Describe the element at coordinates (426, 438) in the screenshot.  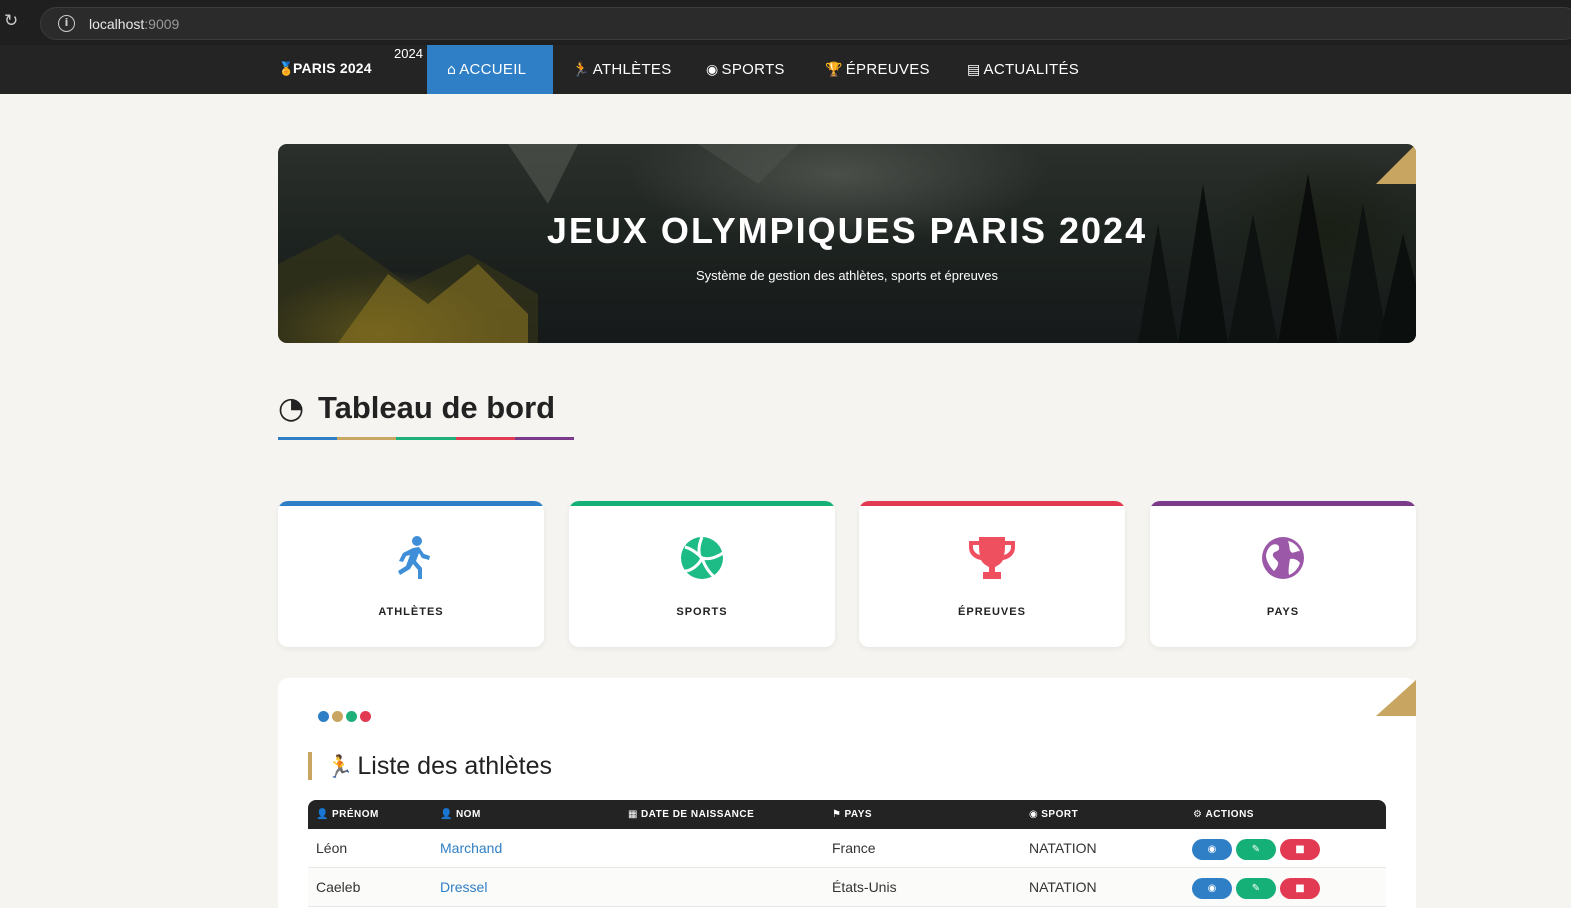
I see `dashboard-title-underline` at that location.